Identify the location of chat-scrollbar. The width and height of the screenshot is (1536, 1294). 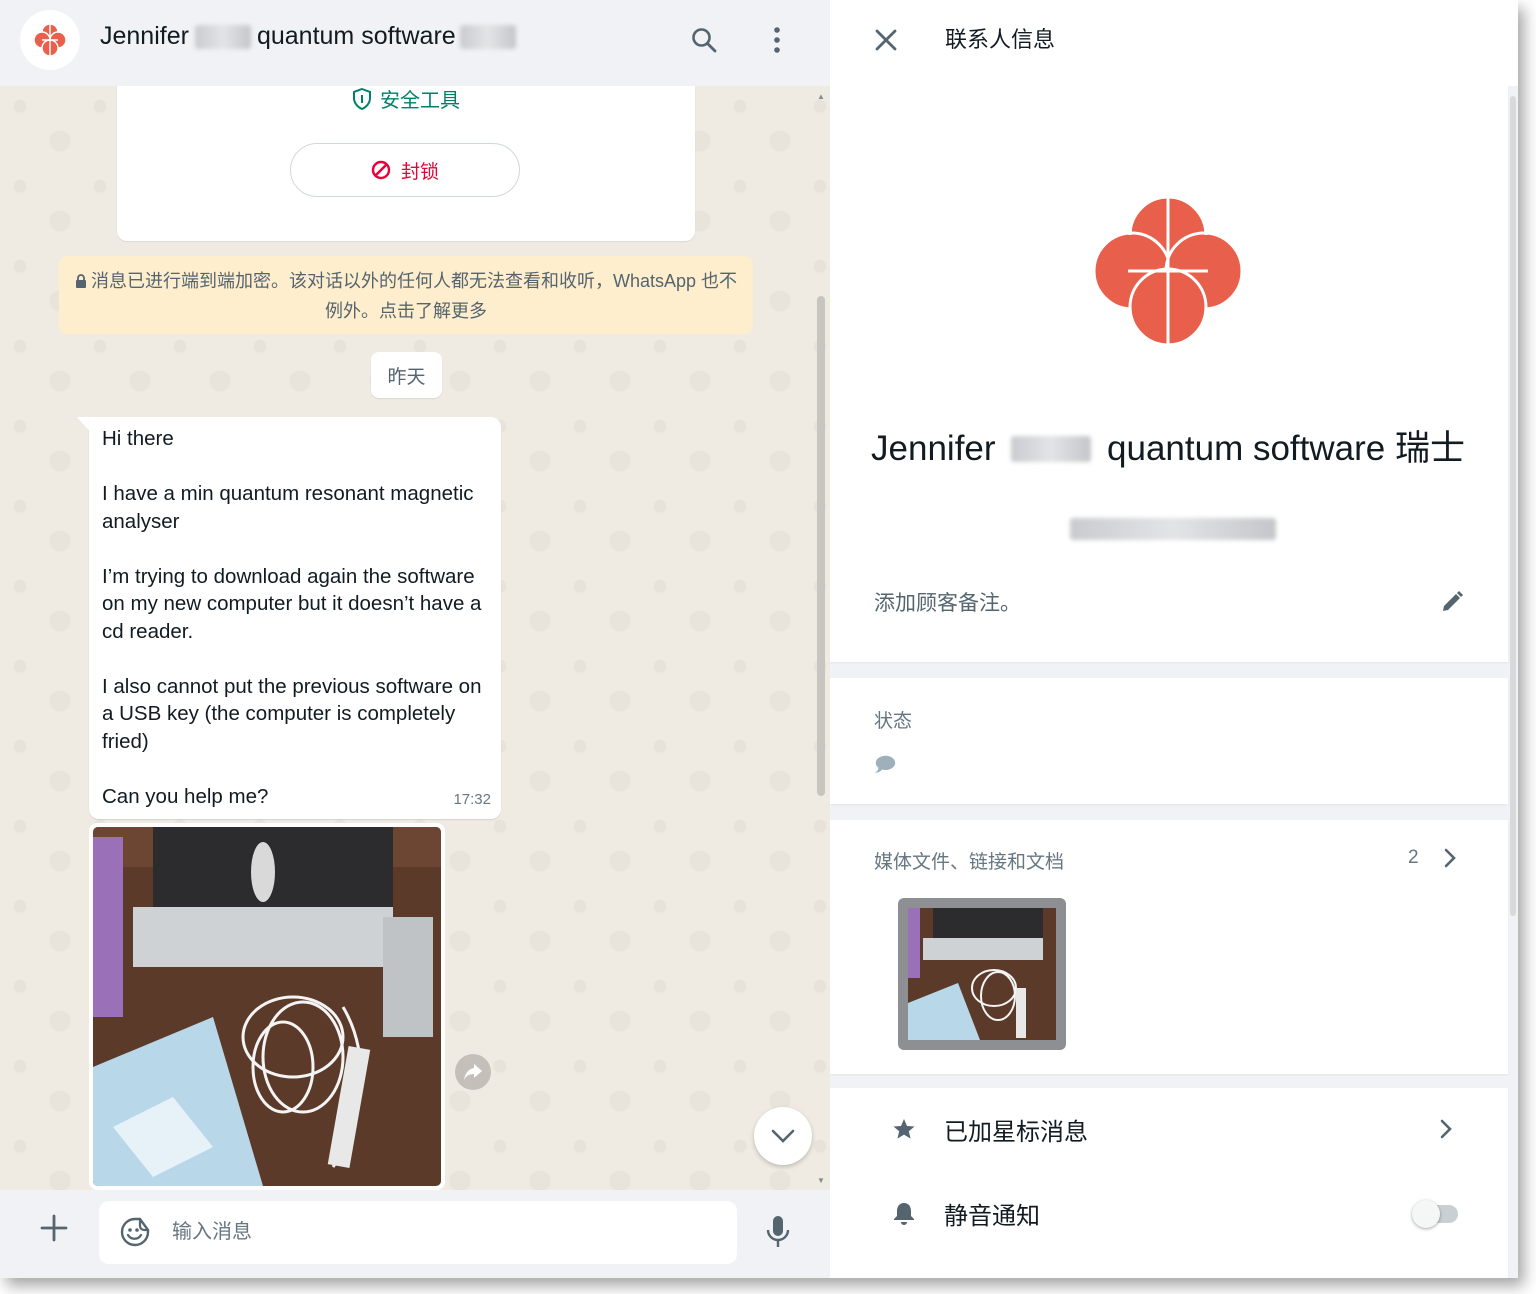
(821, 546).